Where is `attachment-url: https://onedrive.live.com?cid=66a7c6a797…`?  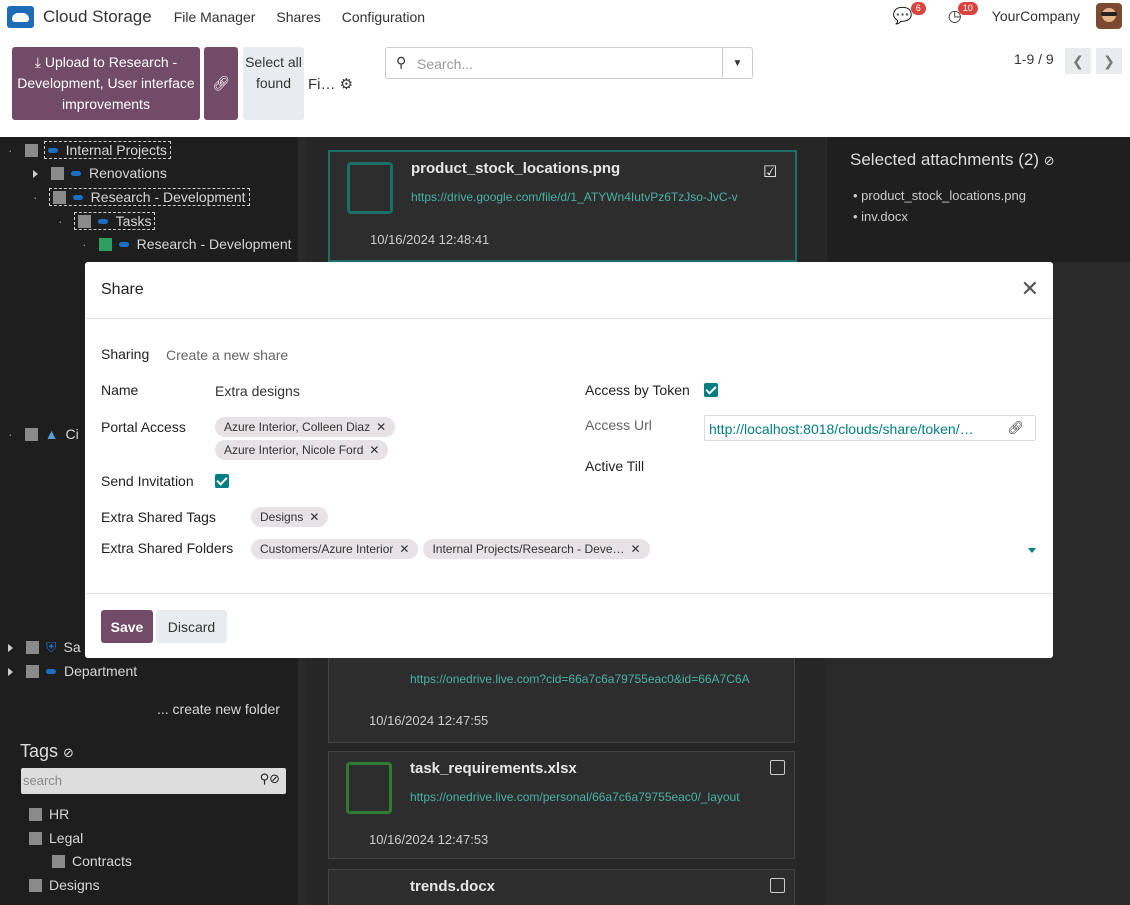
attachment-url: https://onedrive.live.com?cid=66a7c6a797… is located at coordinates (599, 679).